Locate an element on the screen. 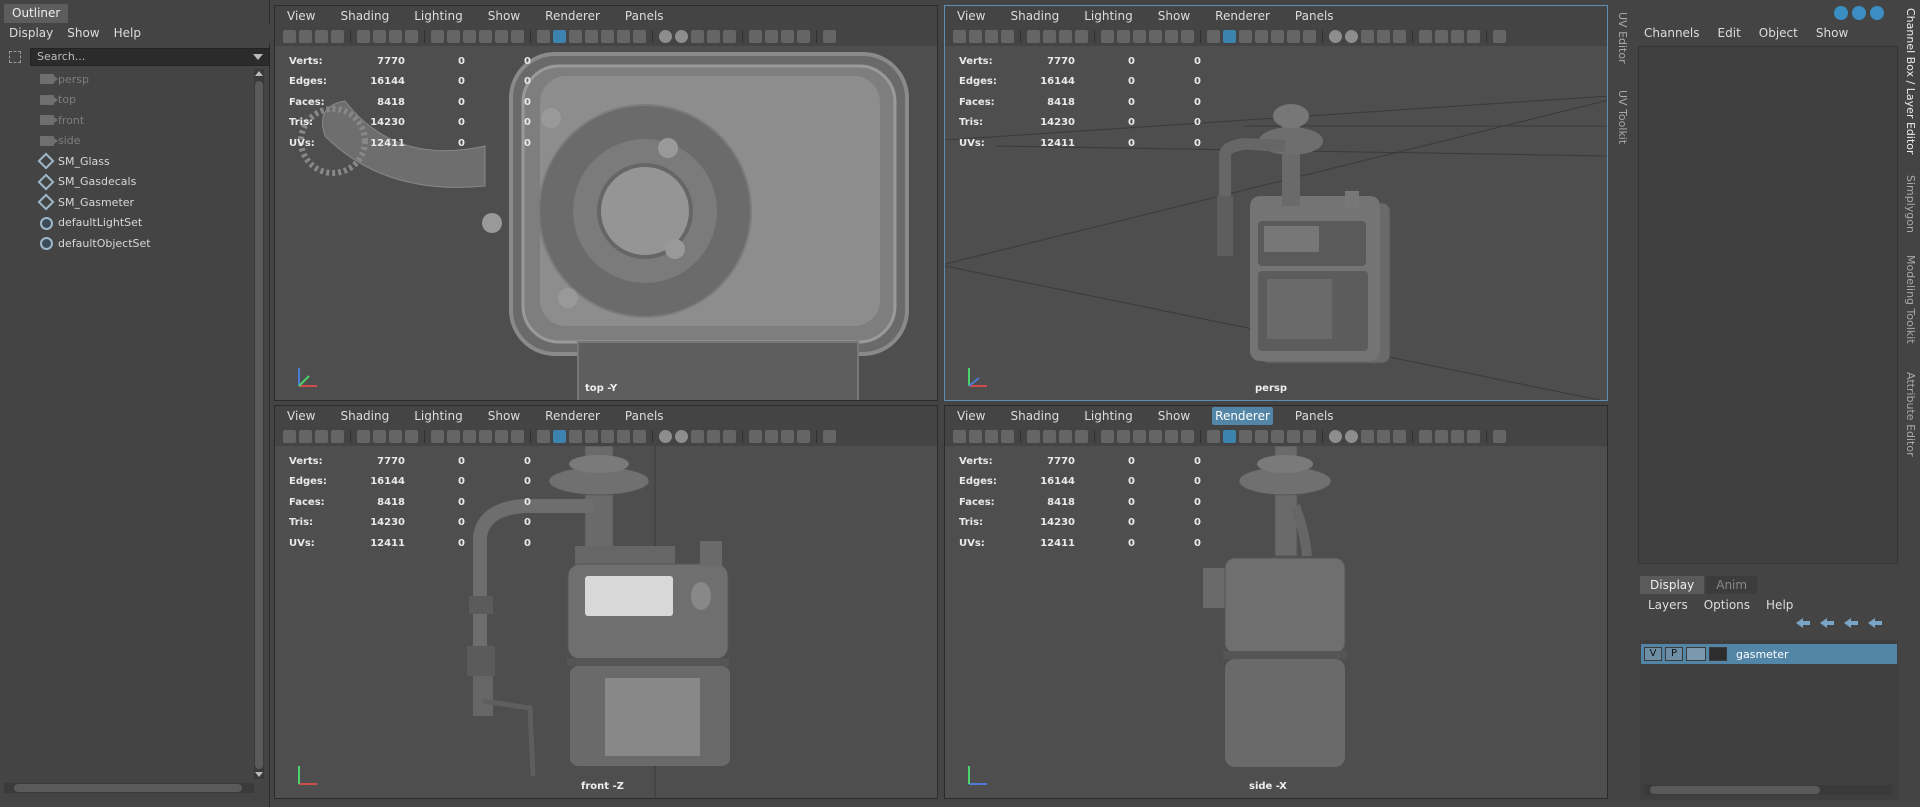  tool-settings-toggle-icon is located at coordinates (1859, 13).